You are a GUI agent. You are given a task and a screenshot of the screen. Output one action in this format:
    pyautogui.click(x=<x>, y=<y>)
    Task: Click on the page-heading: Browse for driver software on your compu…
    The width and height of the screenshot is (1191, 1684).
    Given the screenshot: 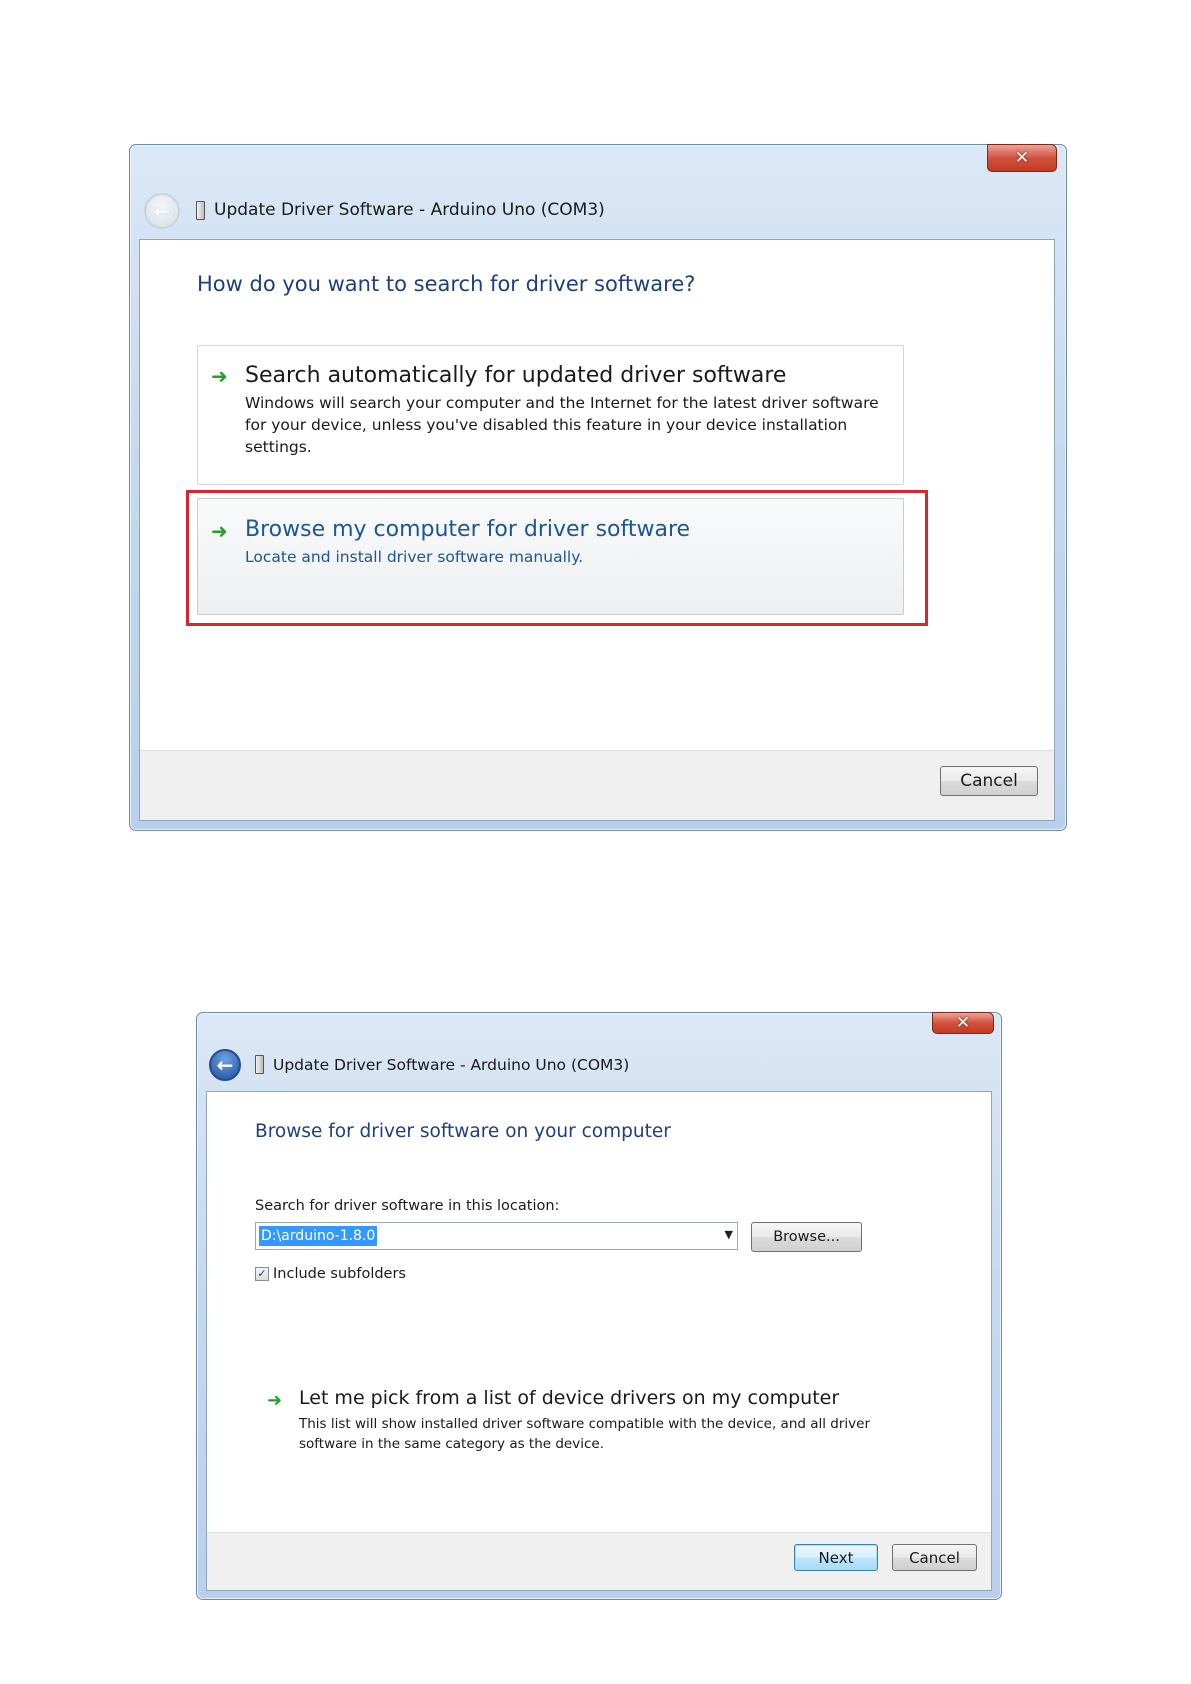 What is the action you would take?
    pyautogui.click(x=463, y=1131)
    